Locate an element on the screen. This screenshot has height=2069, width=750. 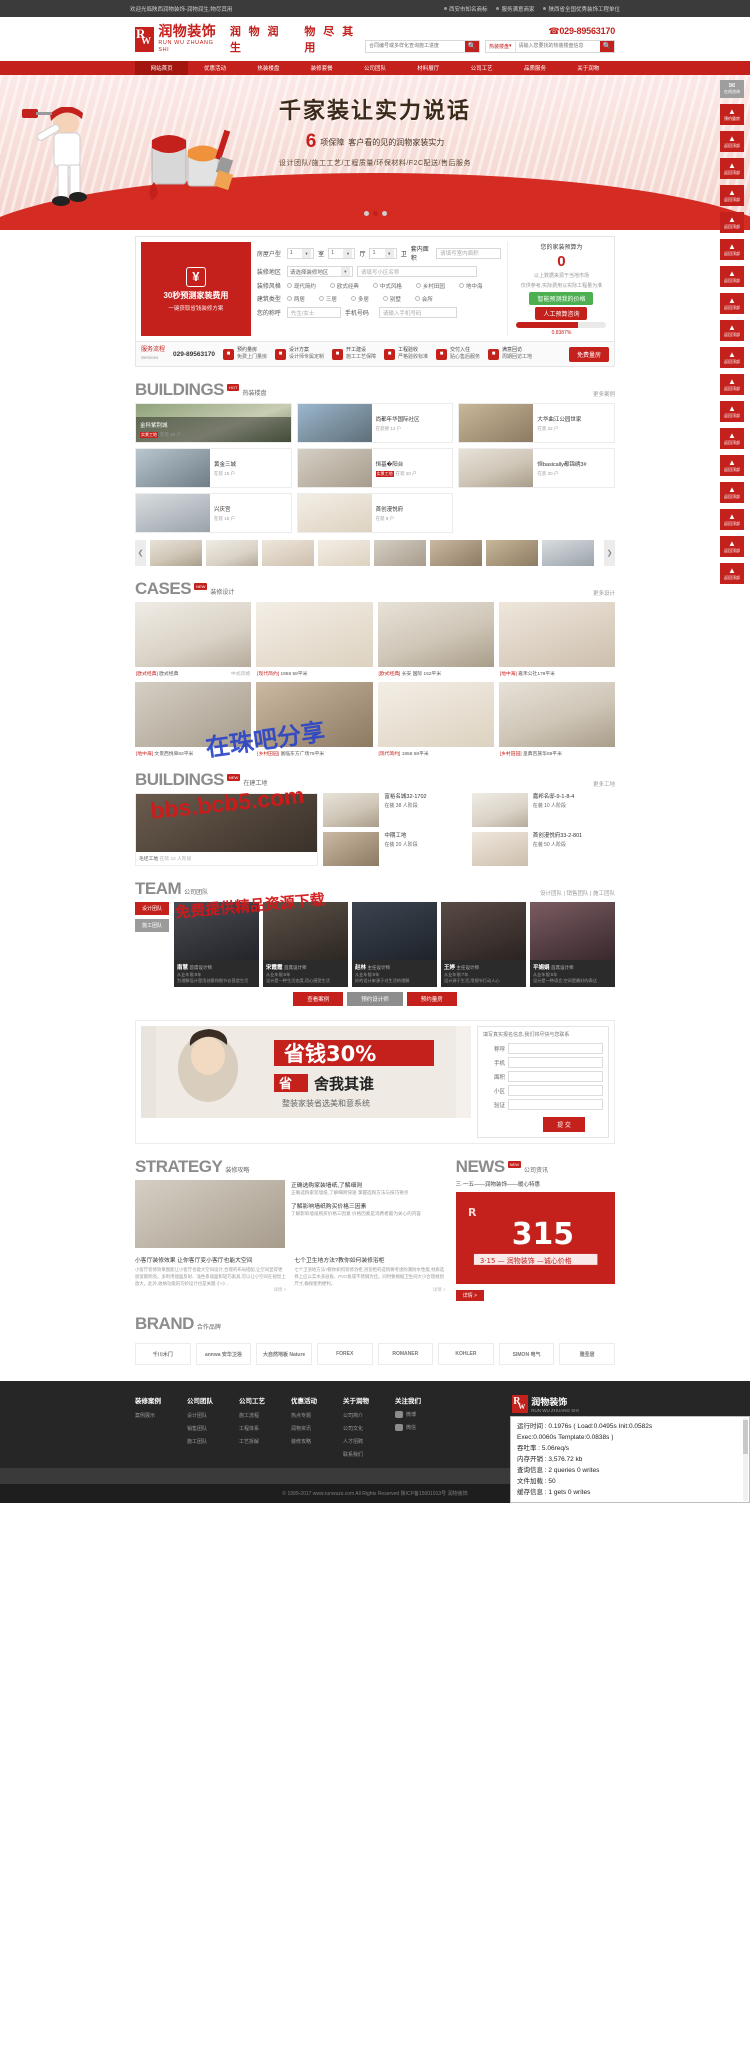
case-card: [乡村田园] 呈典百族华69平米 is located at coordinates (556, 719).